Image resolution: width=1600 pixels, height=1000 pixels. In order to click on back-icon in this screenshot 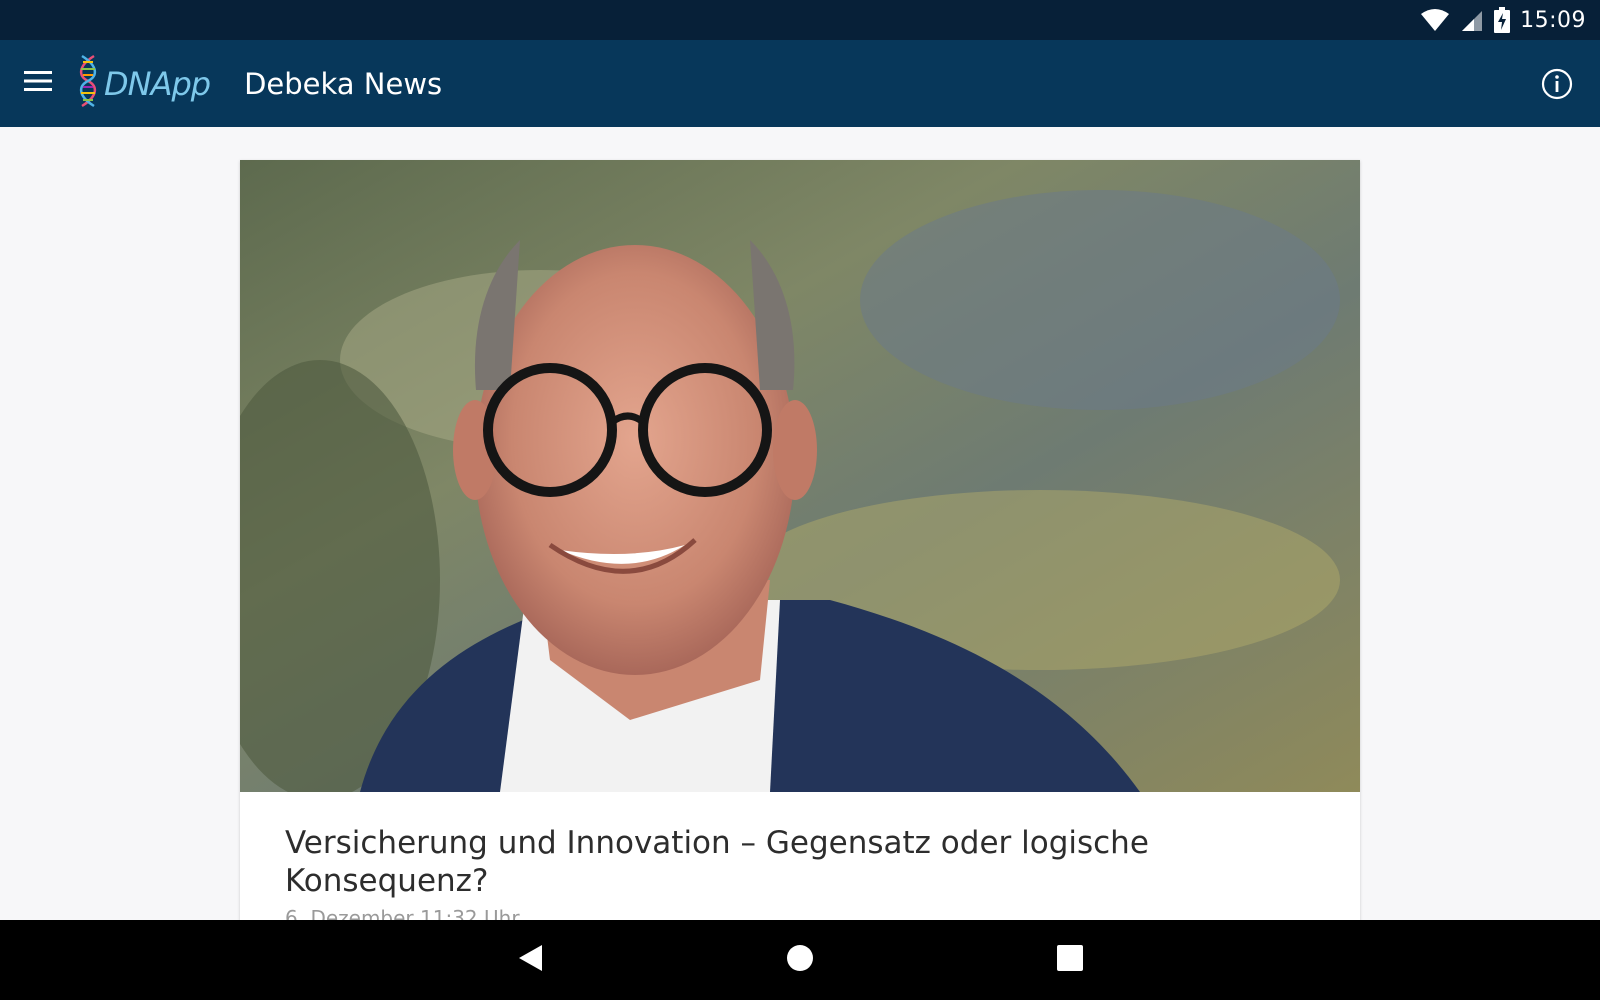, I will do `click(530, 960)`.